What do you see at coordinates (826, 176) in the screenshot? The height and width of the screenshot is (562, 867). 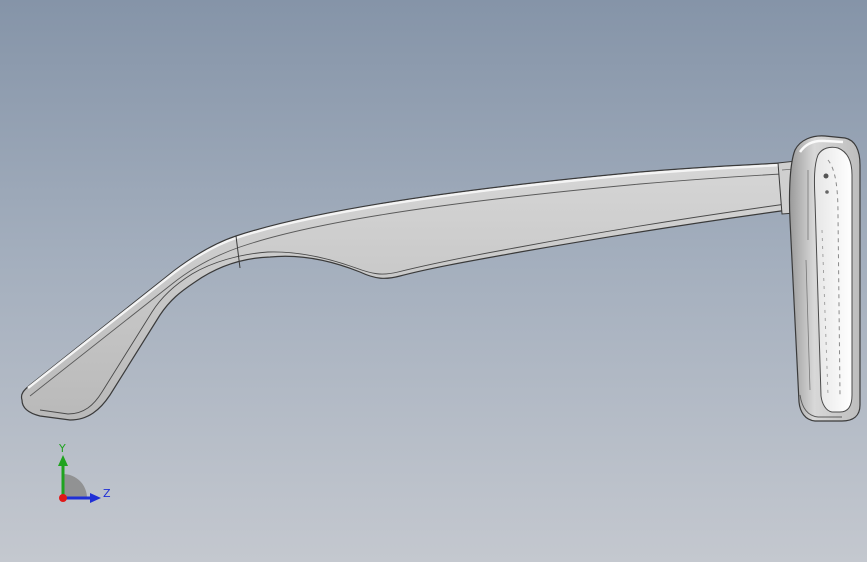 I see `rim-detail-hole` at bounding box center [826, 176].